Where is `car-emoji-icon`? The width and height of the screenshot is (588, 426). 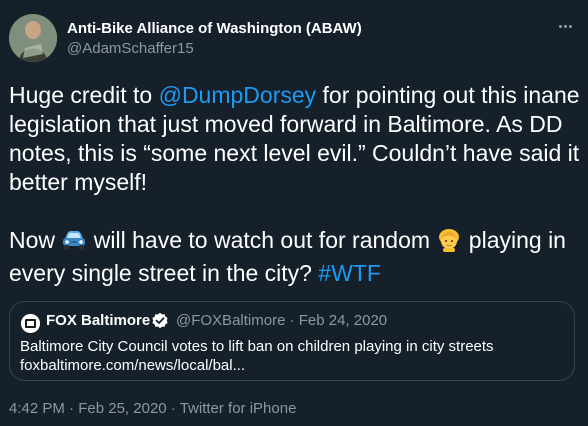 car-emoji-icon is located at coordinates (74, 244).